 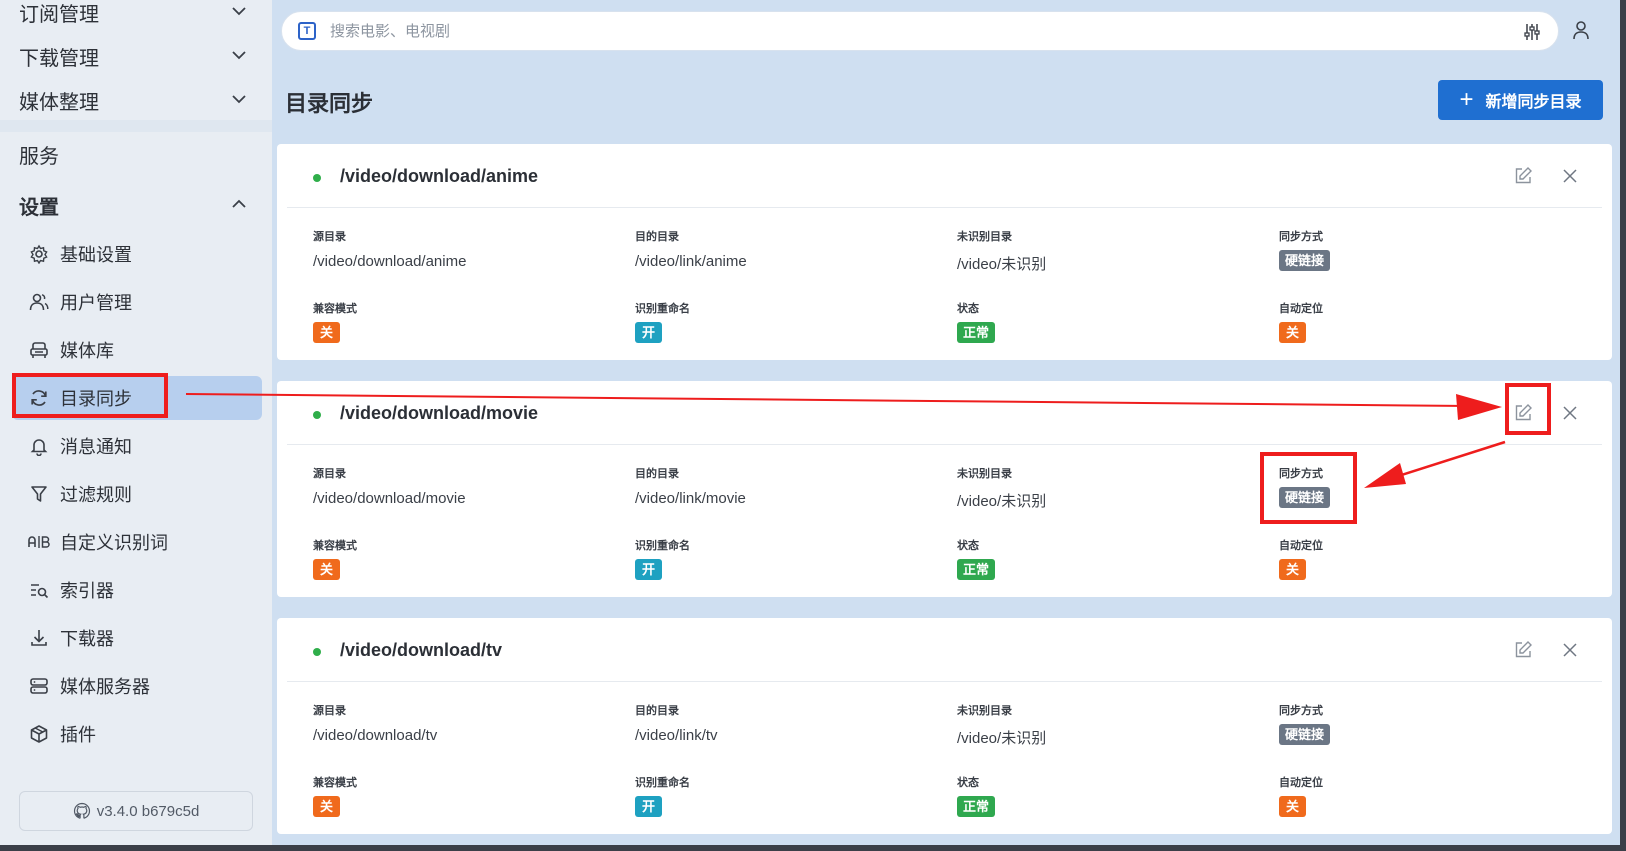 What do you see at coordinates (329, 103) in the screenshot?
I see `page-title: 目录同步` at bounding box center [329, 103].